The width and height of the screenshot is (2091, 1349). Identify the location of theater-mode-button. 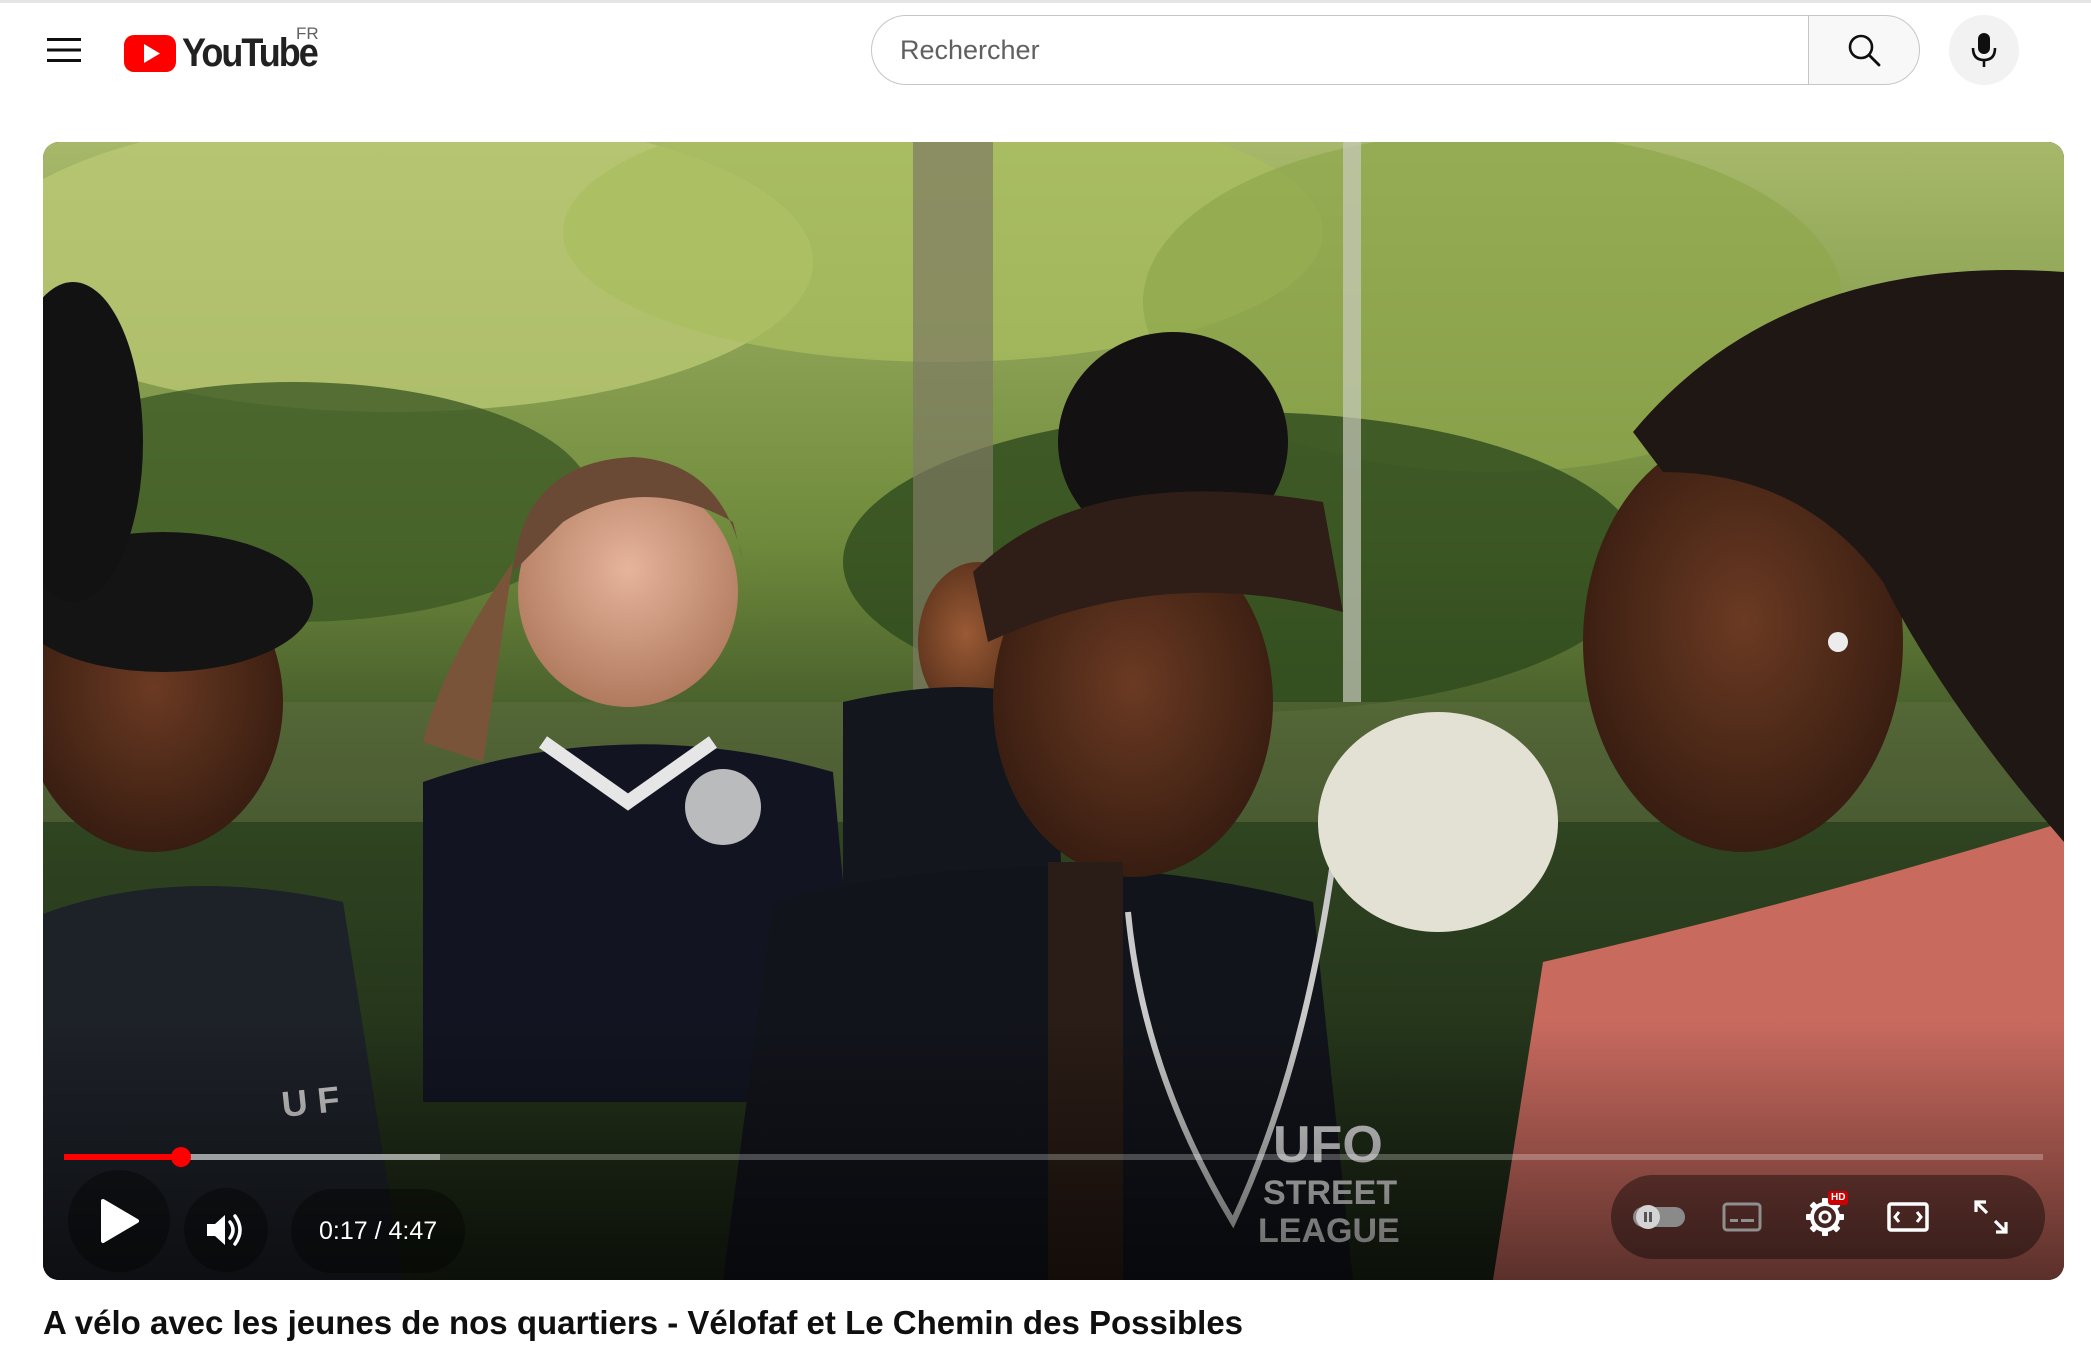
(1908, 1217).